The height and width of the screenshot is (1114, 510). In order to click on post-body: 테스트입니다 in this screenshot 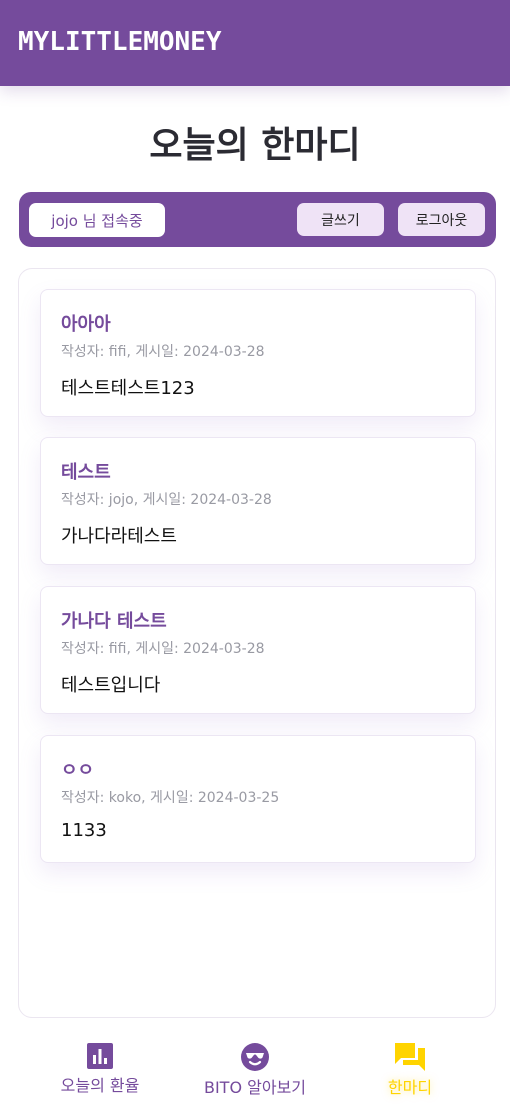, I will do `click(111, 685)`.